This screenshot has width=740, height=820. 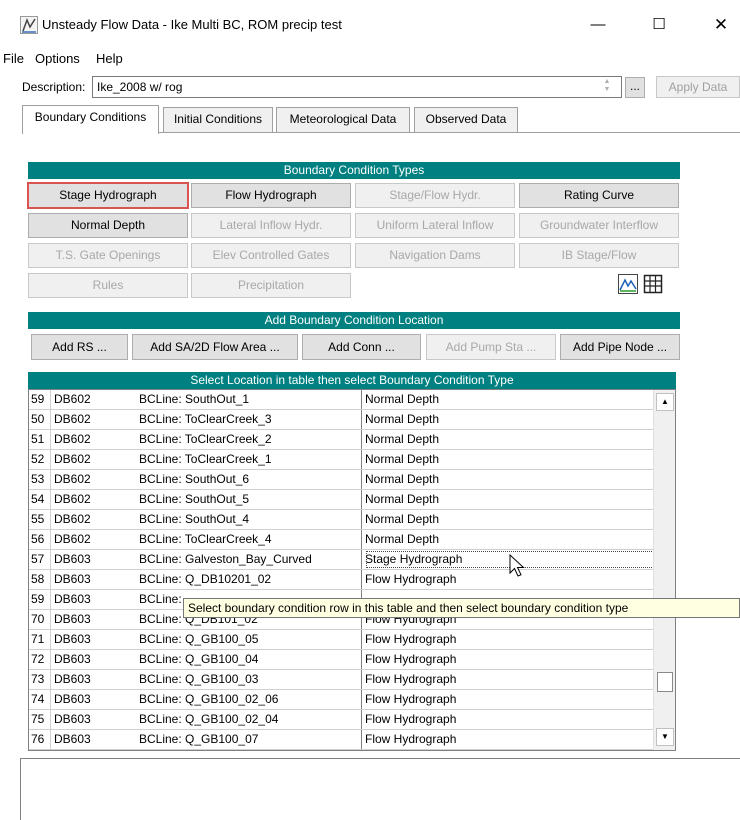 I want to click on hydrograph-plot-icon, so click(x=628, y=284).